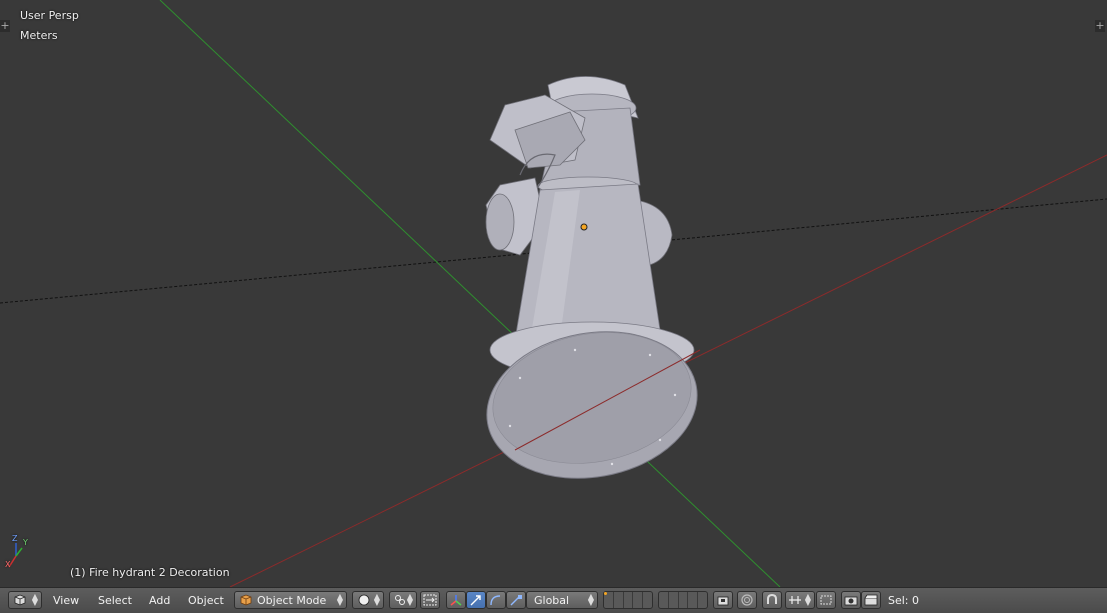  Describe the element at coordinates (592, 285) in the screenshot. I see `fire-hydrant-model` at that location.